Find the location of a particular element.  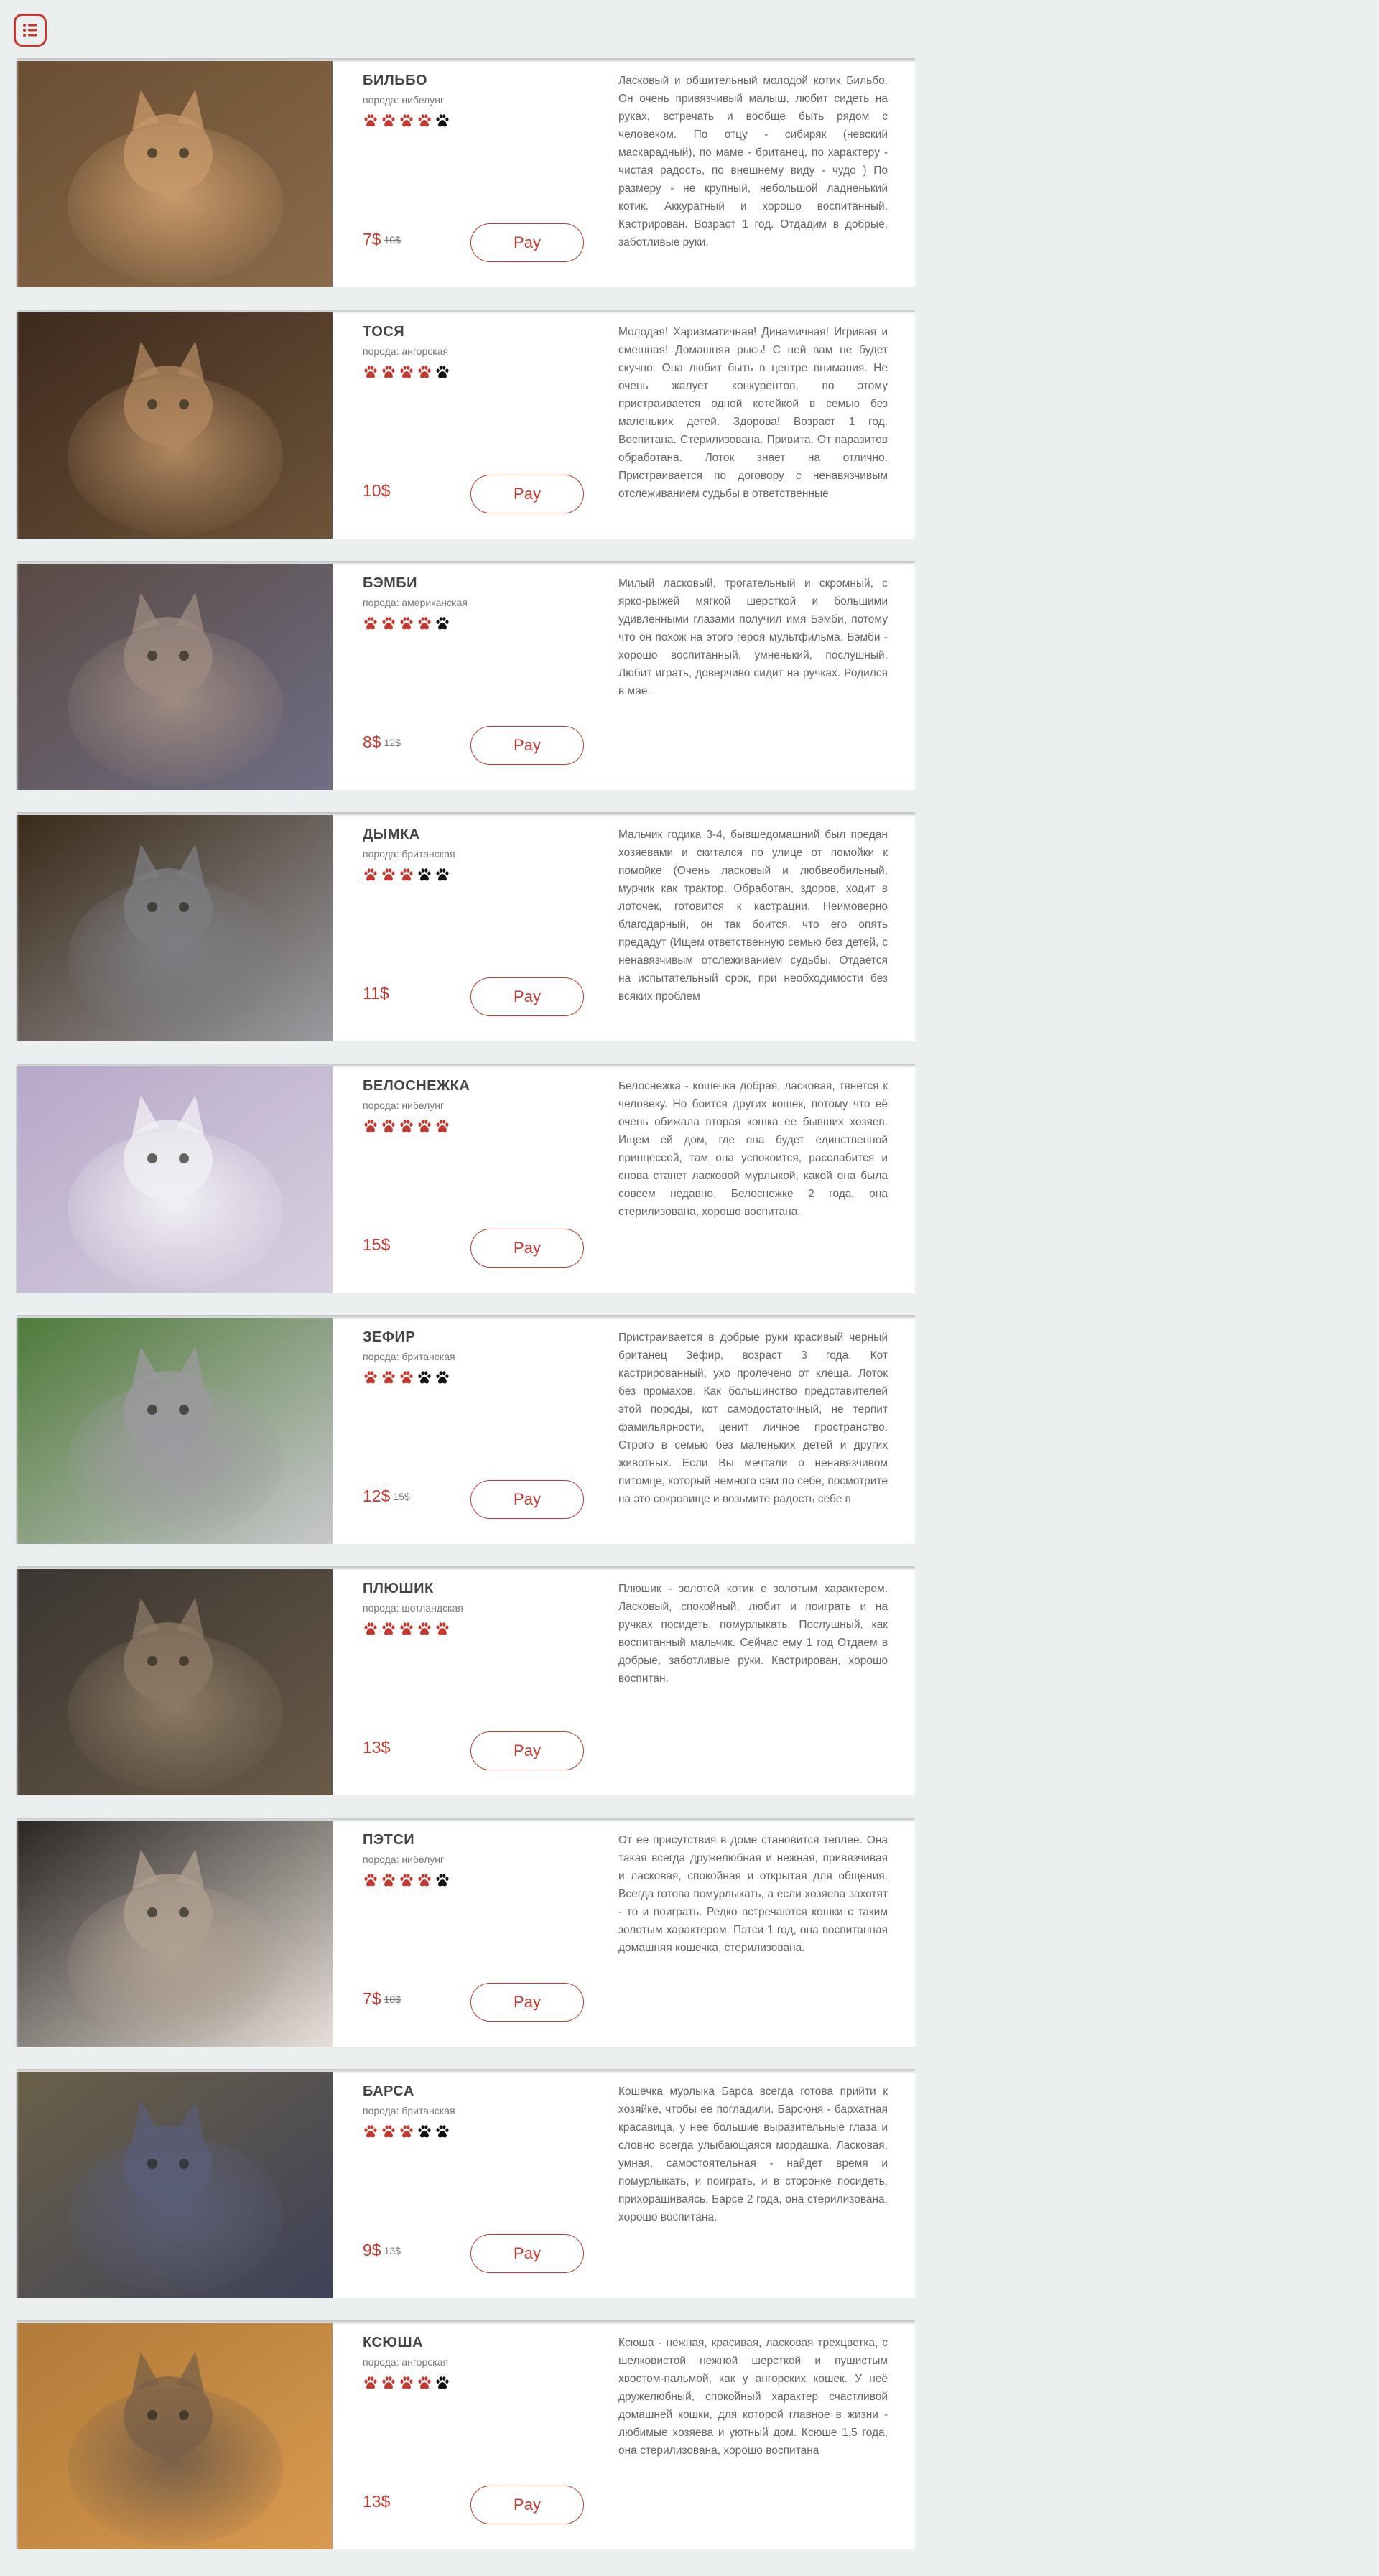

cat-info: ТОСЯ порода: ангорская 10$ Pay is located at coordinates (482, 426).